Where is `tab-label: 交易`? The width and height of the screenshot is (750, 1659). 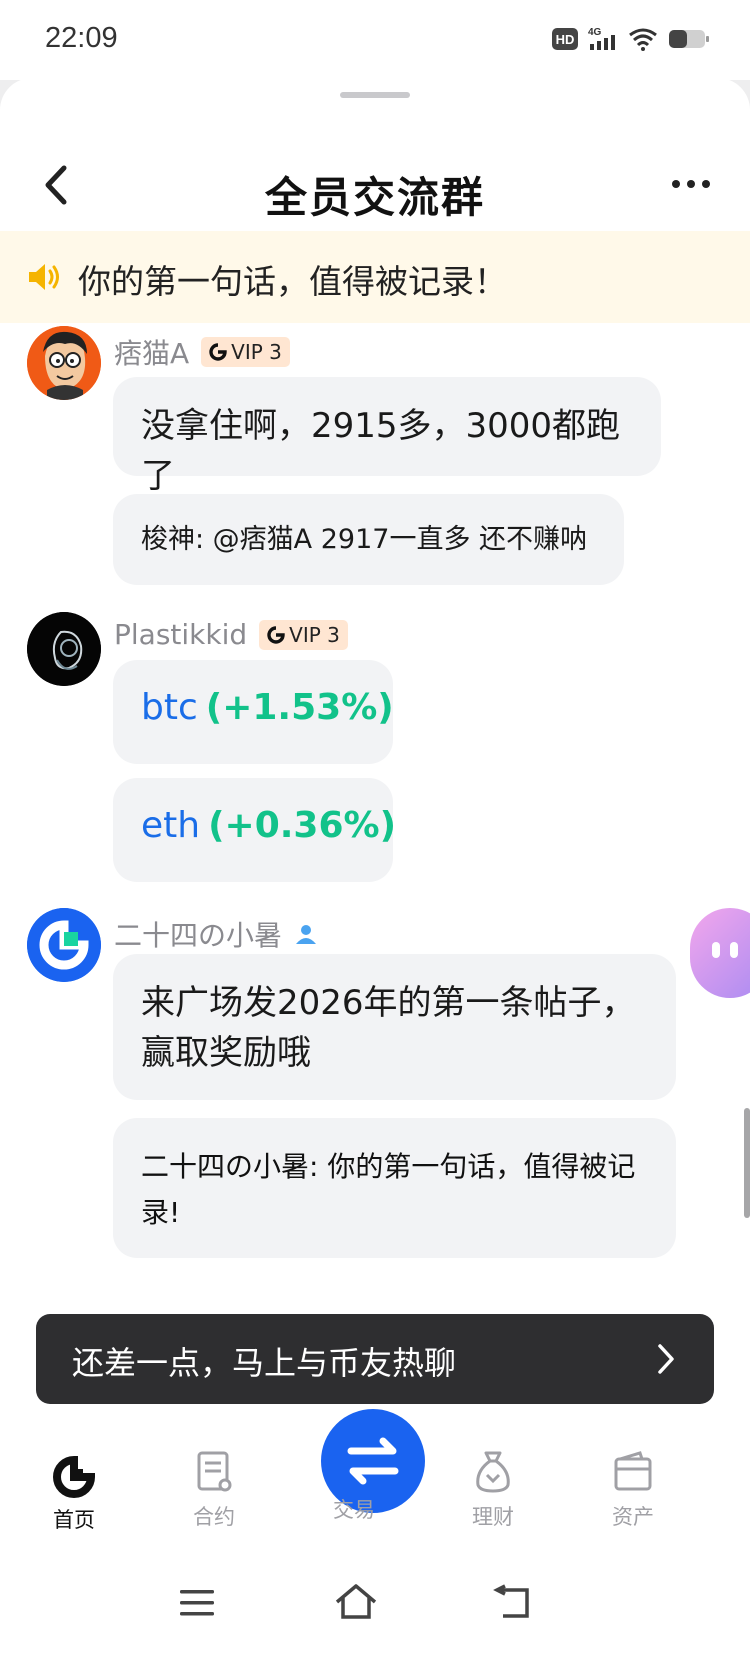 tab-label: 交易 is located at coordinates (354, 1510).